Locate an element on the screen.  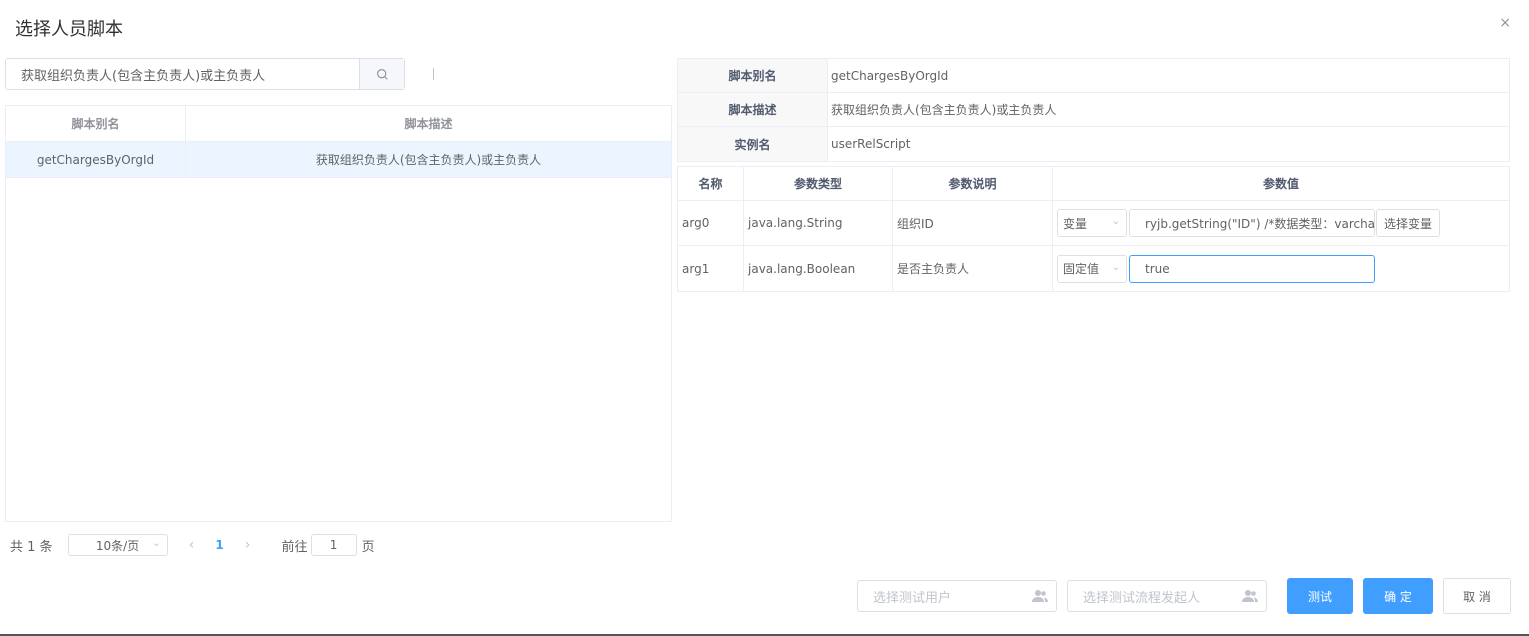
info-label: 实例名 is located at coordinates (753, 144).